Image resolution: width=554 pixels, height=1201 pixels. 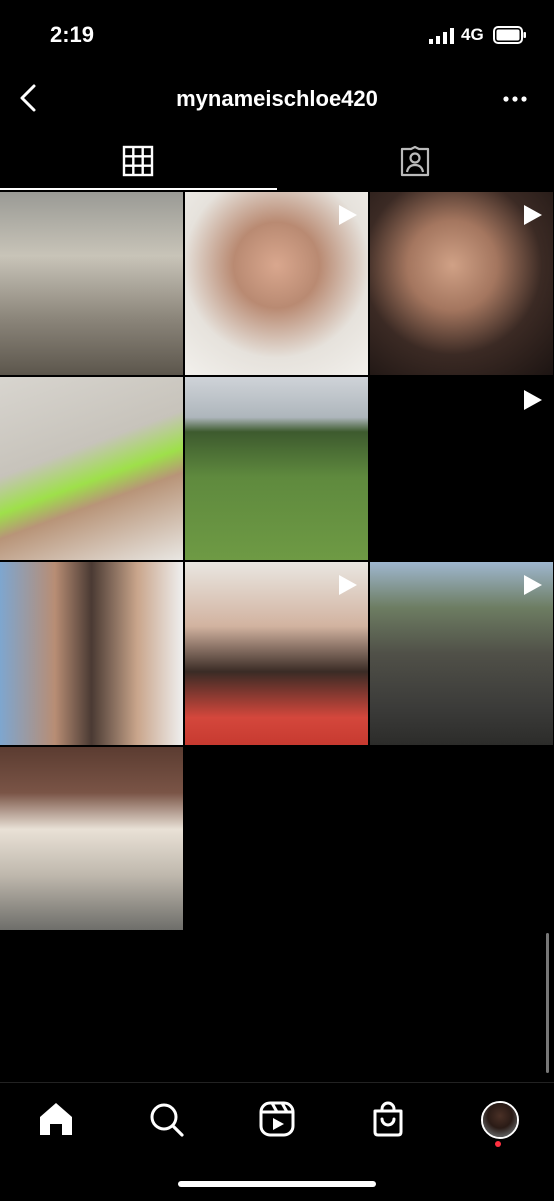 I want to click on battery-icon, so click(x=509, y=35).